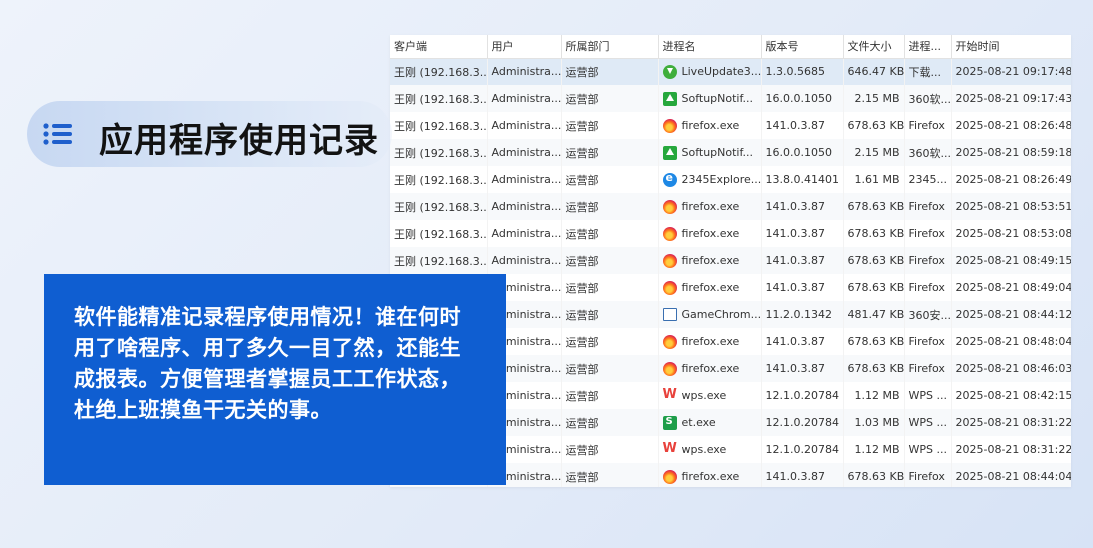 This screenshot has width=1093, height=548. Describe the element at coordinates (1011, 152) in the screenshot. I see `cell-start-time: 2025-08-21 08:59:18` at that location.